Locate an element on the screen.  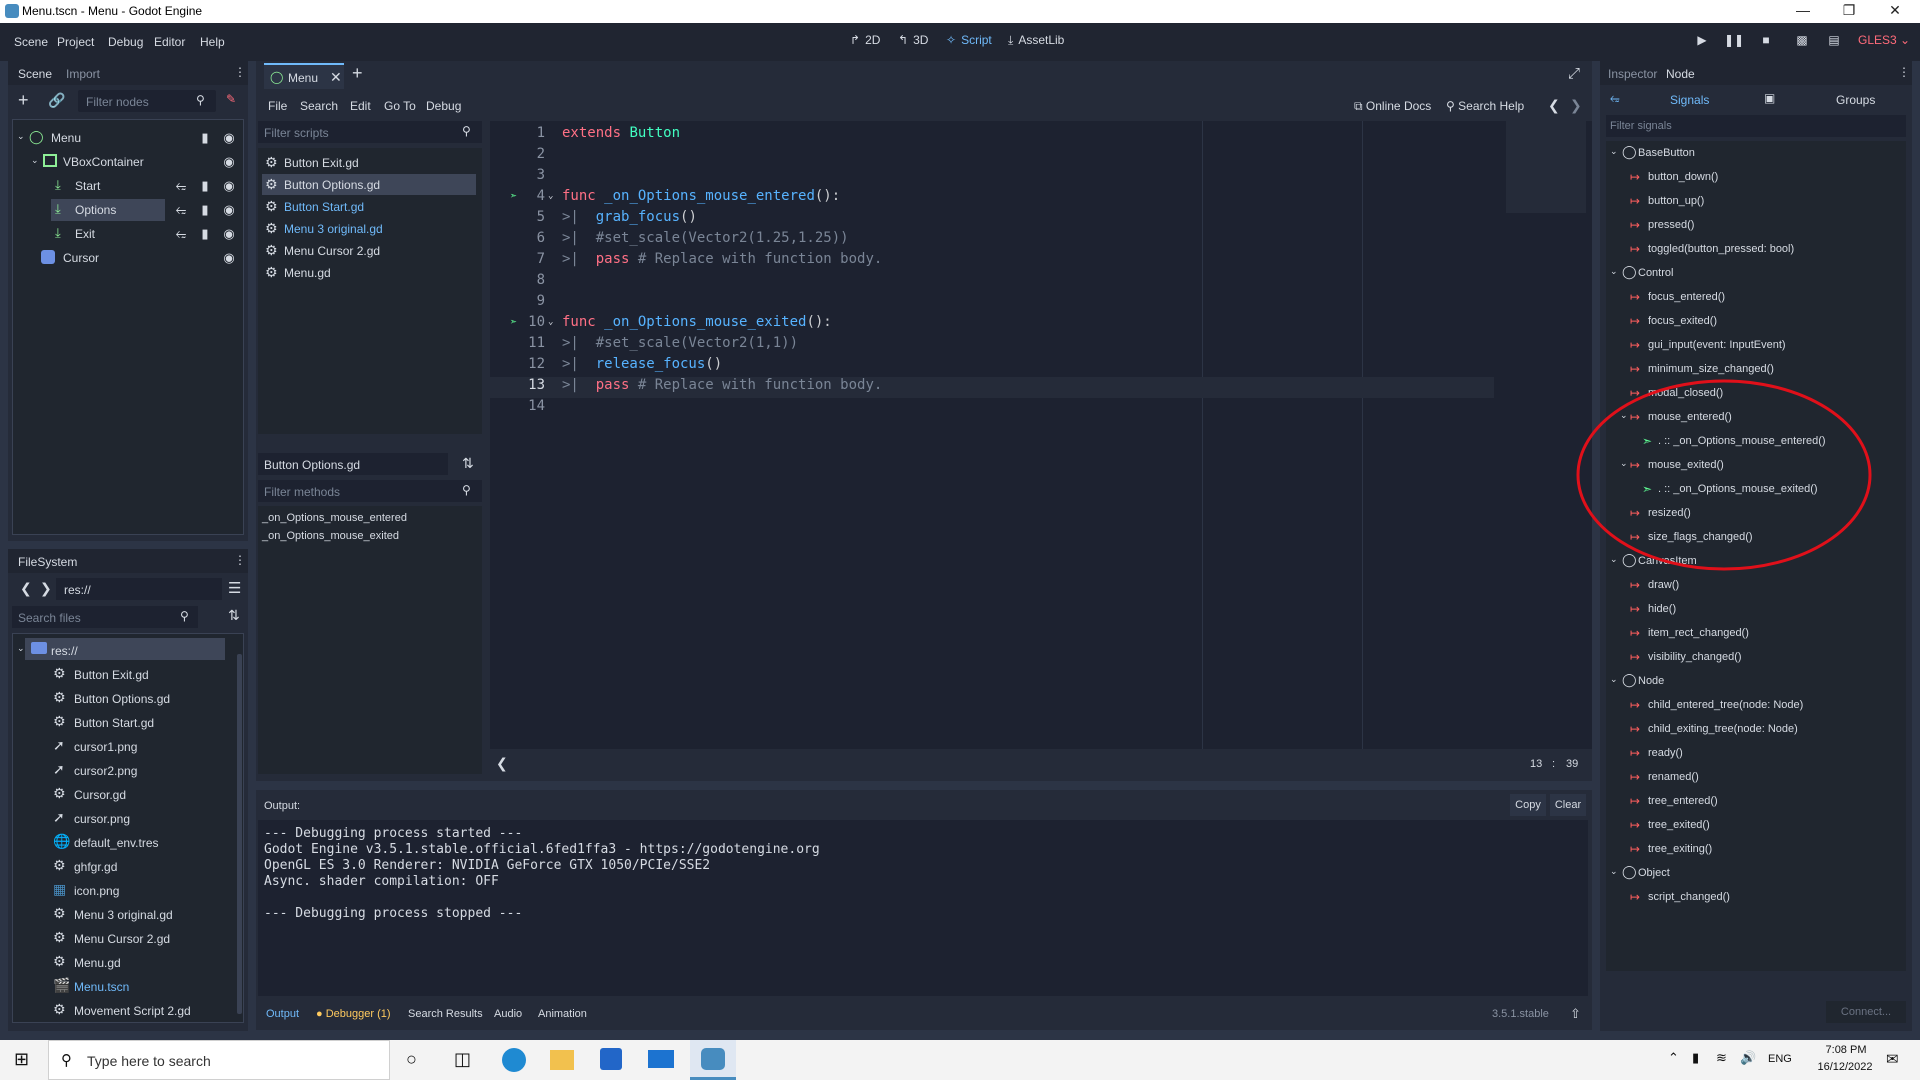
file-item: ⚙ Button Start.gd is located at coordinates (128, 722).